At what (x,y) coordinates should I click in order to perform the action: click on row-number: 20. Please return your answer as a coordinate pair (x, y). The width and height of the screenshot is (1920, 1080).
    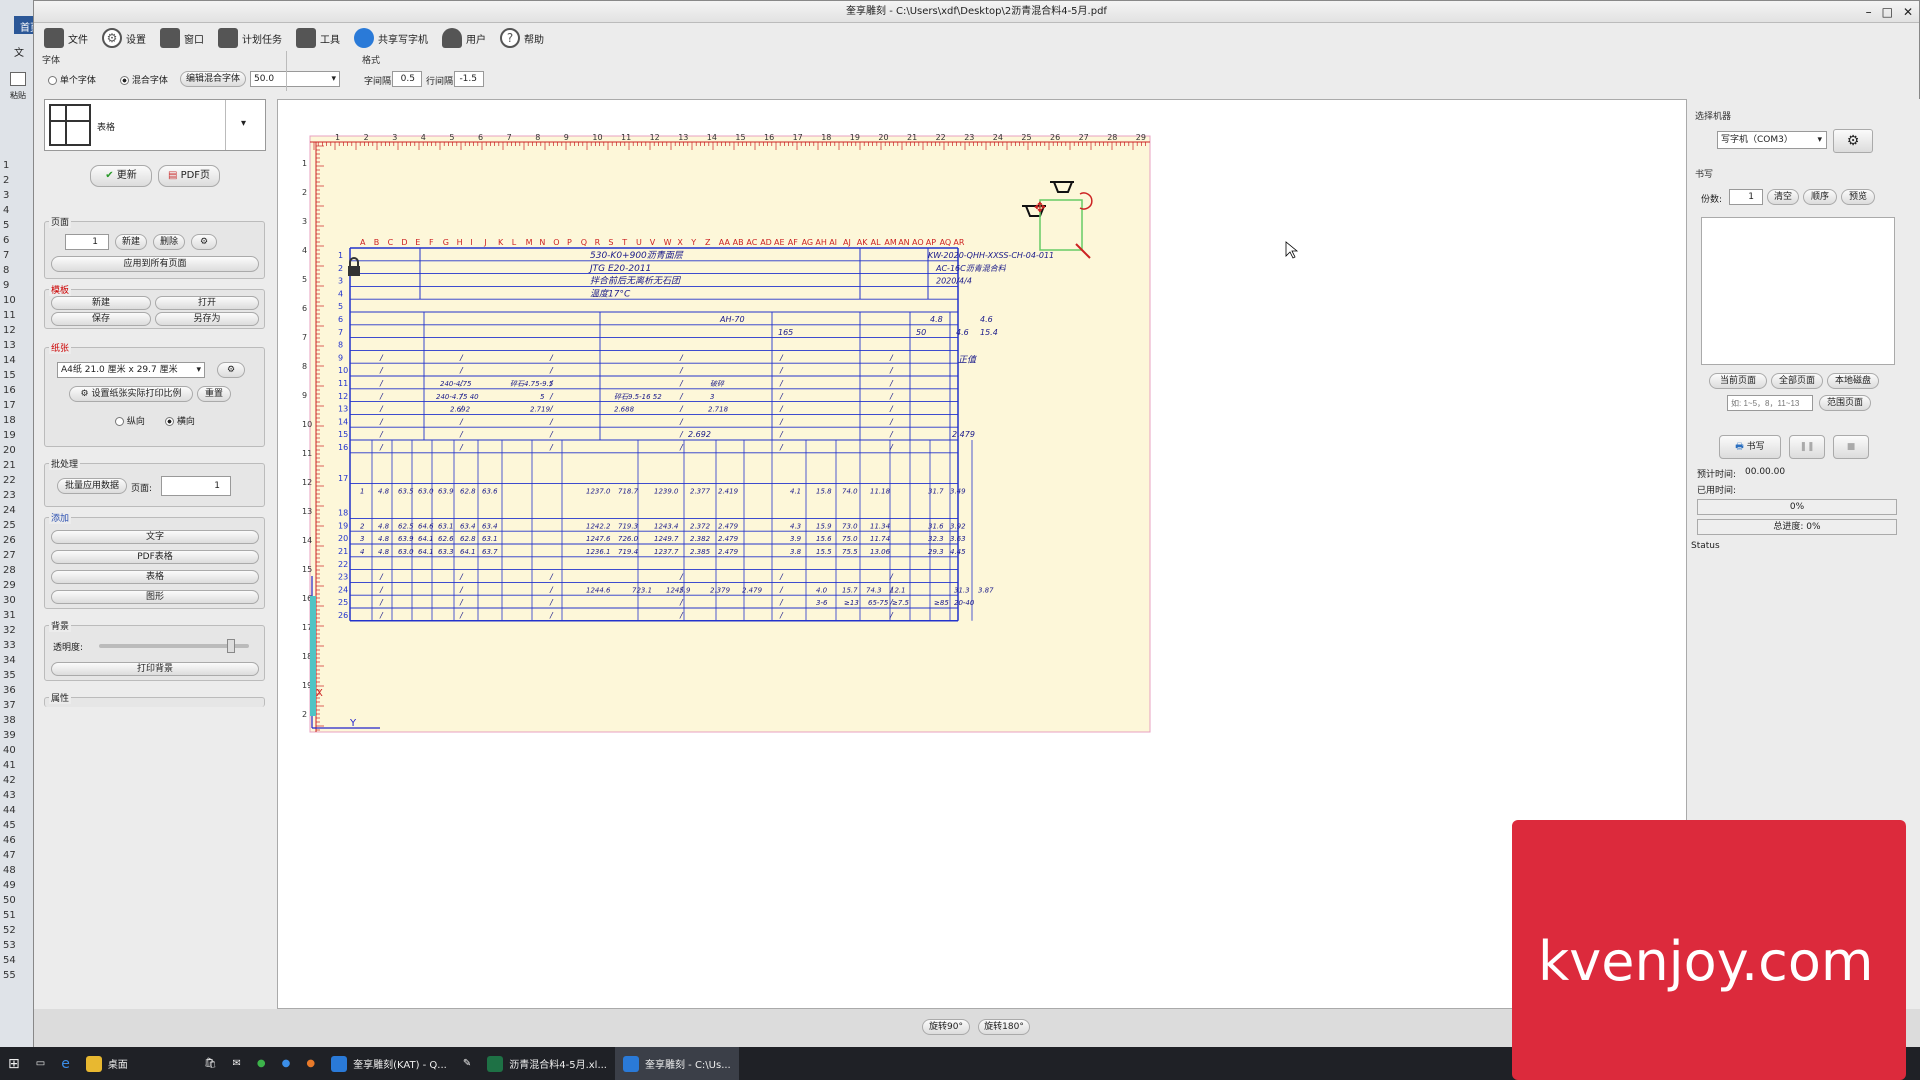
    Looking at the image, I should click on (14, 450).